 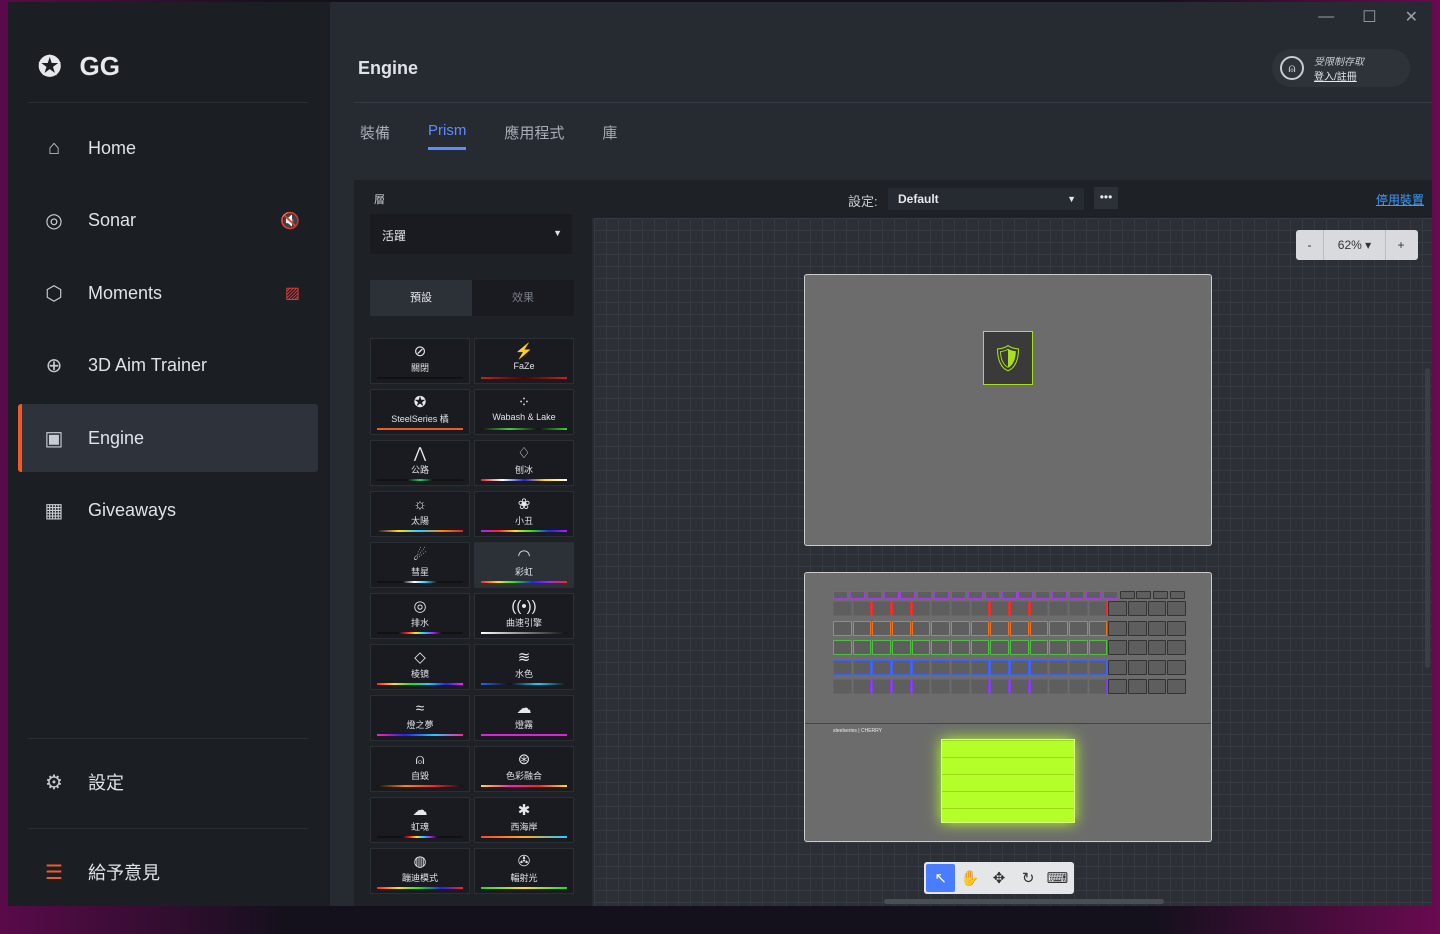 What do you see at coordinates (420, 361) in the screenshot?
I see `effect-preset: ⊘ 關閉` at bounding box center [420, 361].